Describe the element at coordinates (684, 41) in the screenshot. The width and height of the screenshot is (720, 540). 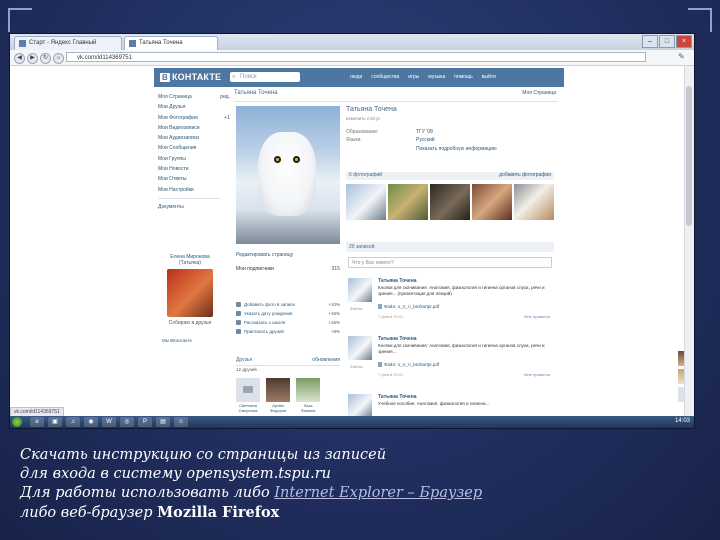
I see `close-button: ×` at that location.